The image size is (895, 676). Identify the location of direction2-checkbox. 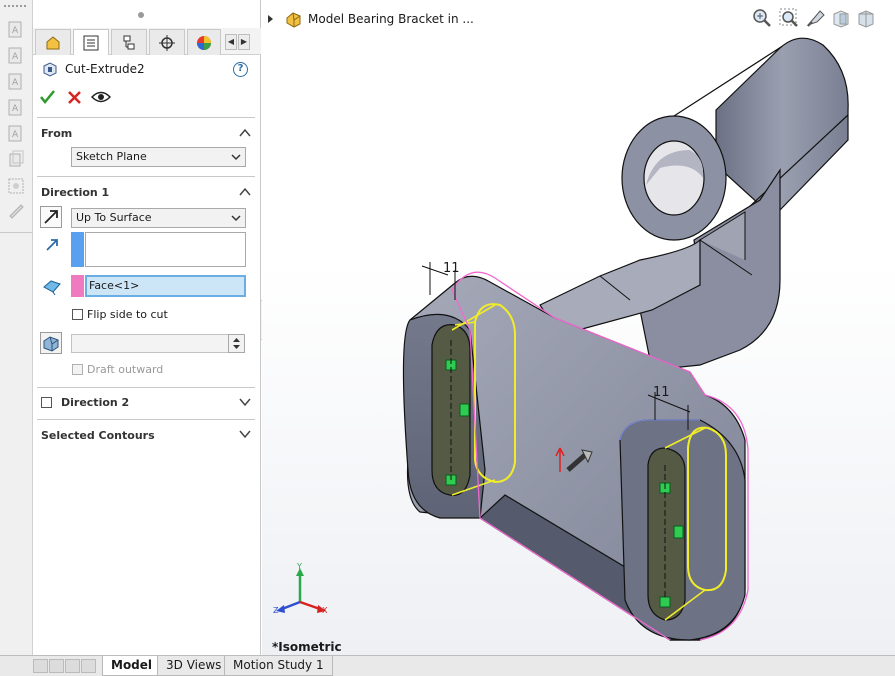
(46, 402).